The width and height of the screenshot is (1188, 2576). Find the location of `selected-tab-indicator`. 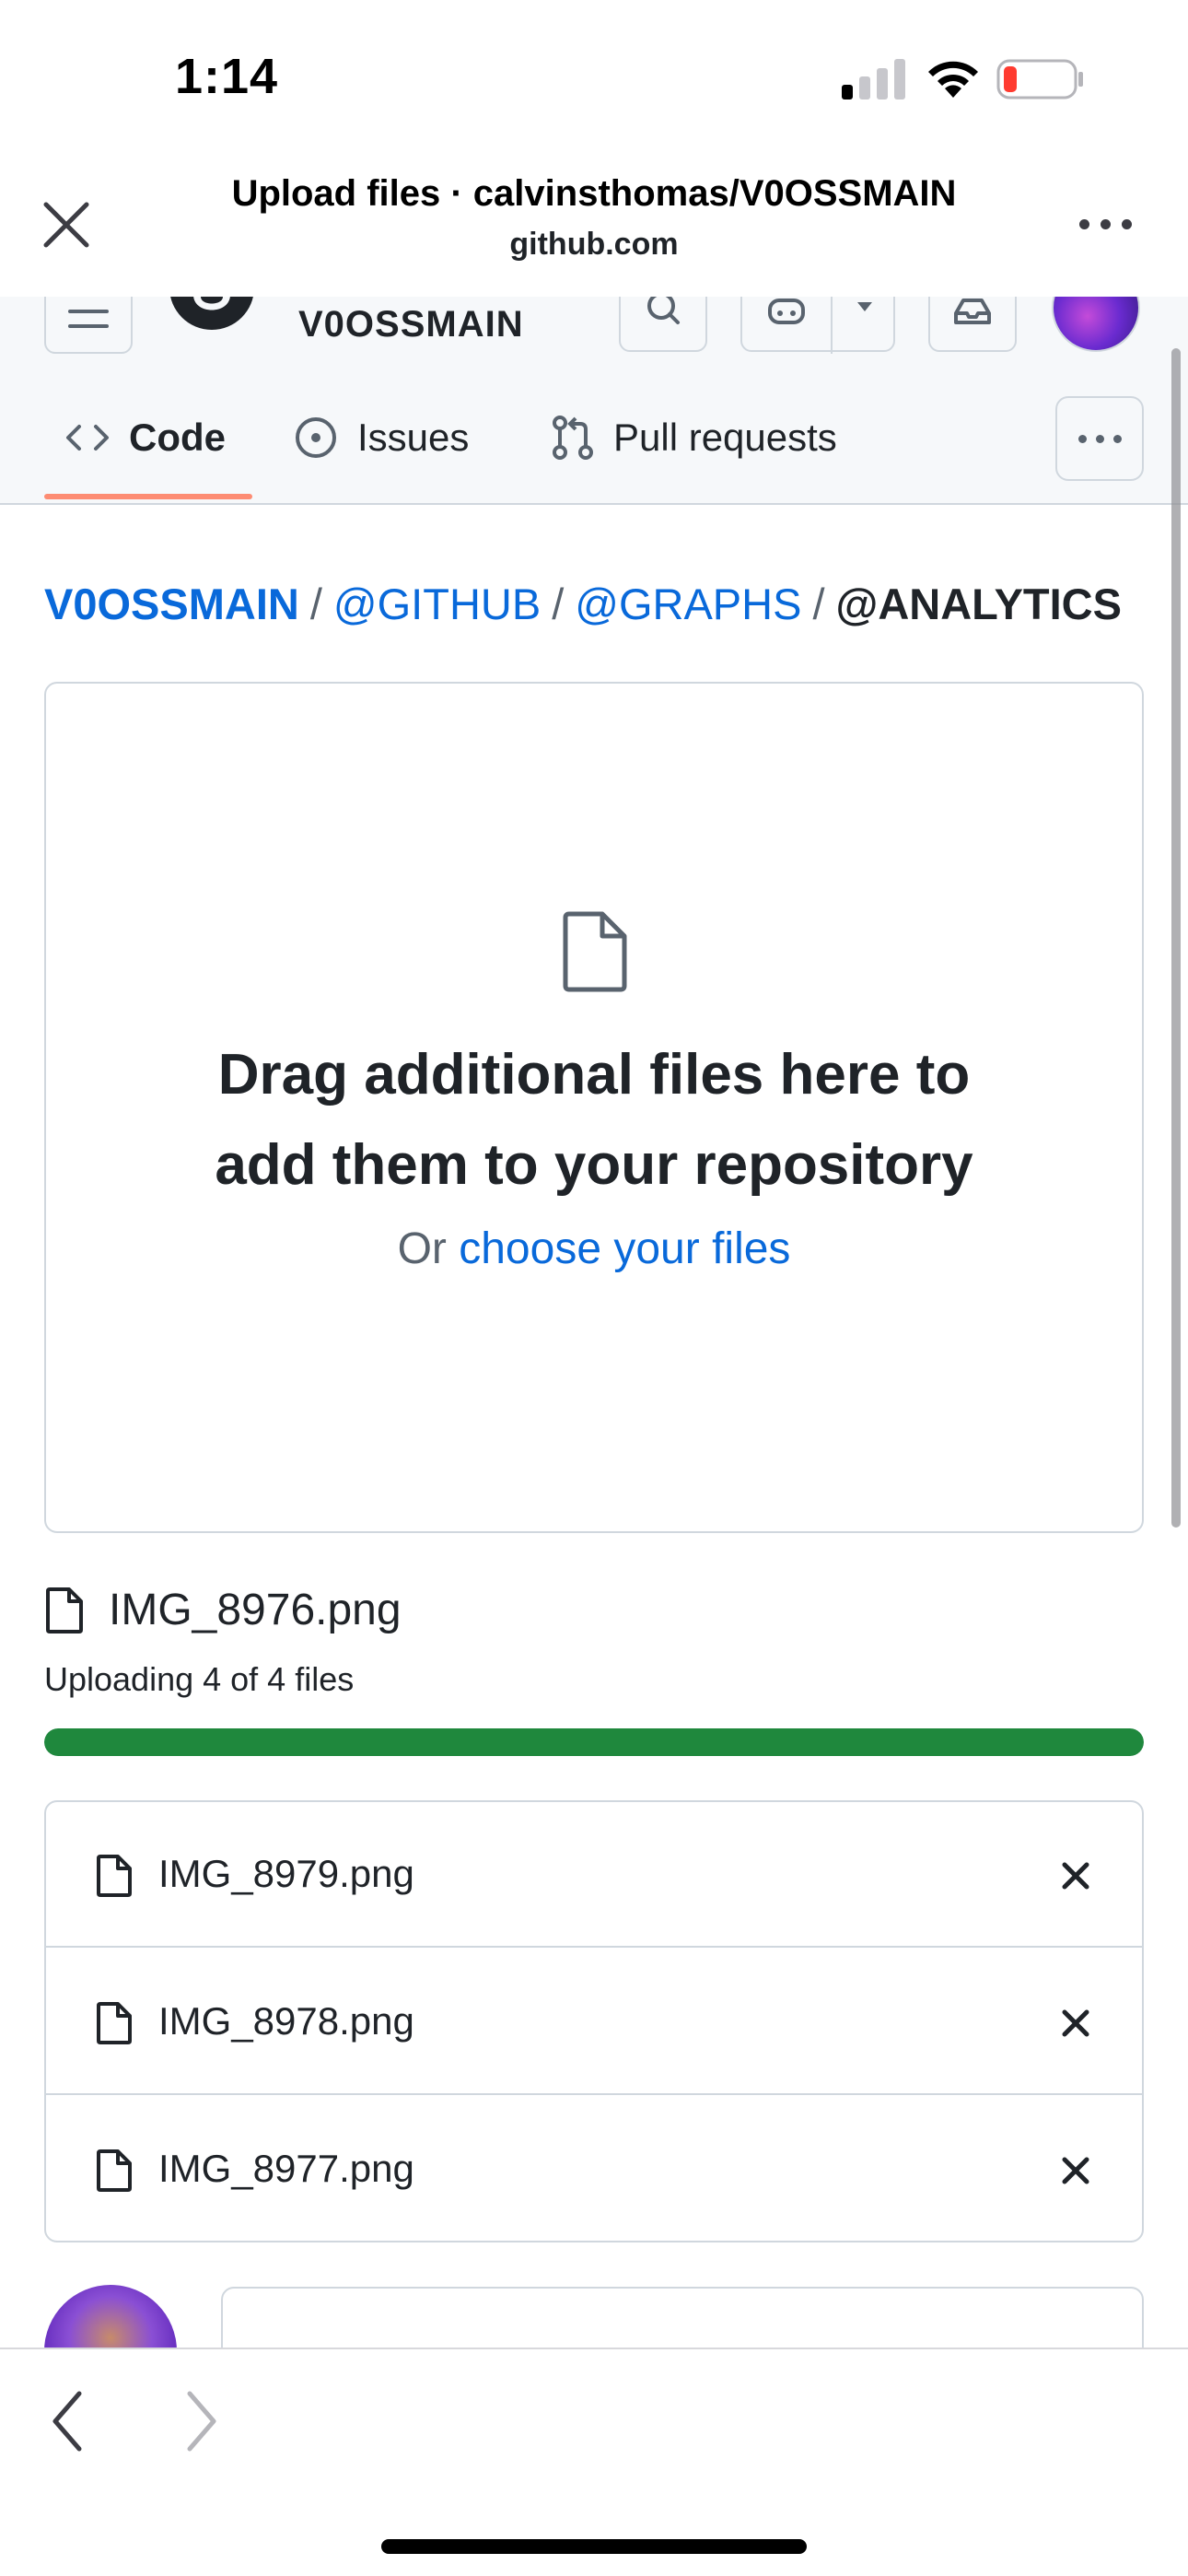

selected-tab-indicator is located at coordinates (148, 496).